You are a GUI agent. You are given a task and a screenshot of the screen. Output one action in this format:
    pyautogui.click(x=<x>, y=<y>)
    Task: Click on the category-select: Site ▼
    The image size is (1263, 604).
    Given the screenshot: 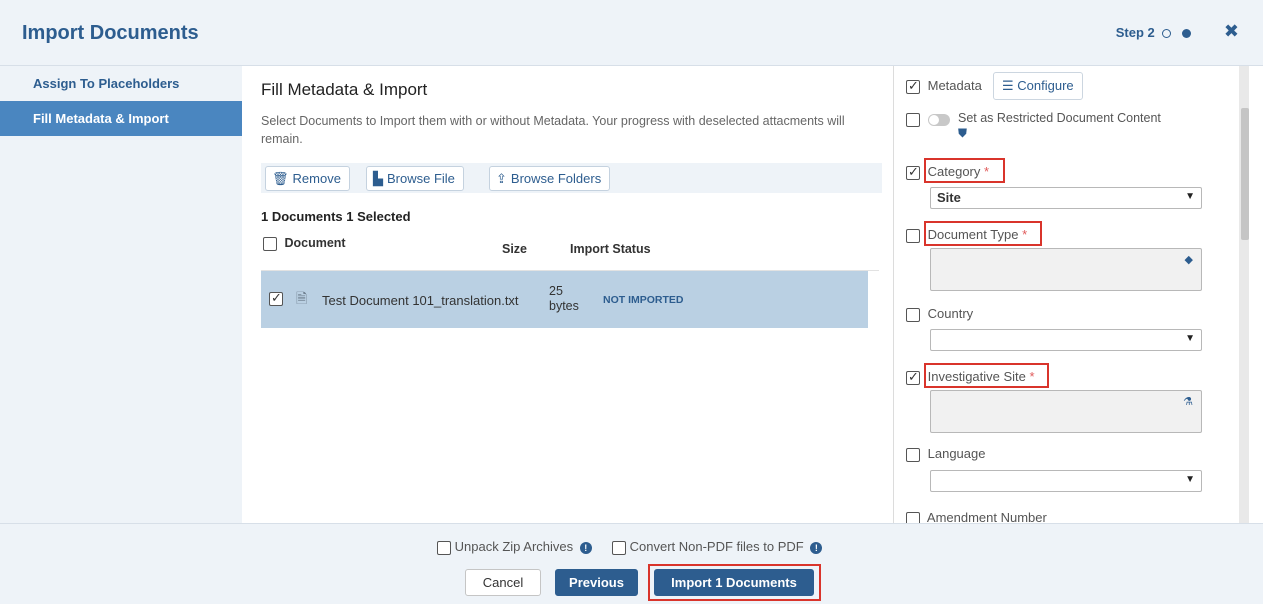 What is the action you would take?
    pyautogui.click(x=1066, y=198)
    